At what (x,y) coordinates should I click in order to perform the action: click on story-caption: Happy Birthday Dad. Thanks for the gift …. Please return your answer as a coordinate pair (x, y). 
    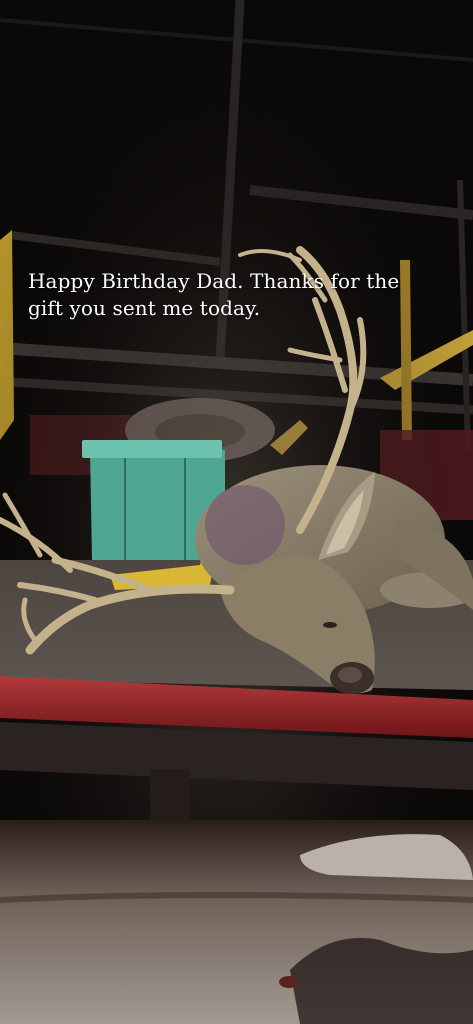
    Looking at the image, I should click on (238, 295).